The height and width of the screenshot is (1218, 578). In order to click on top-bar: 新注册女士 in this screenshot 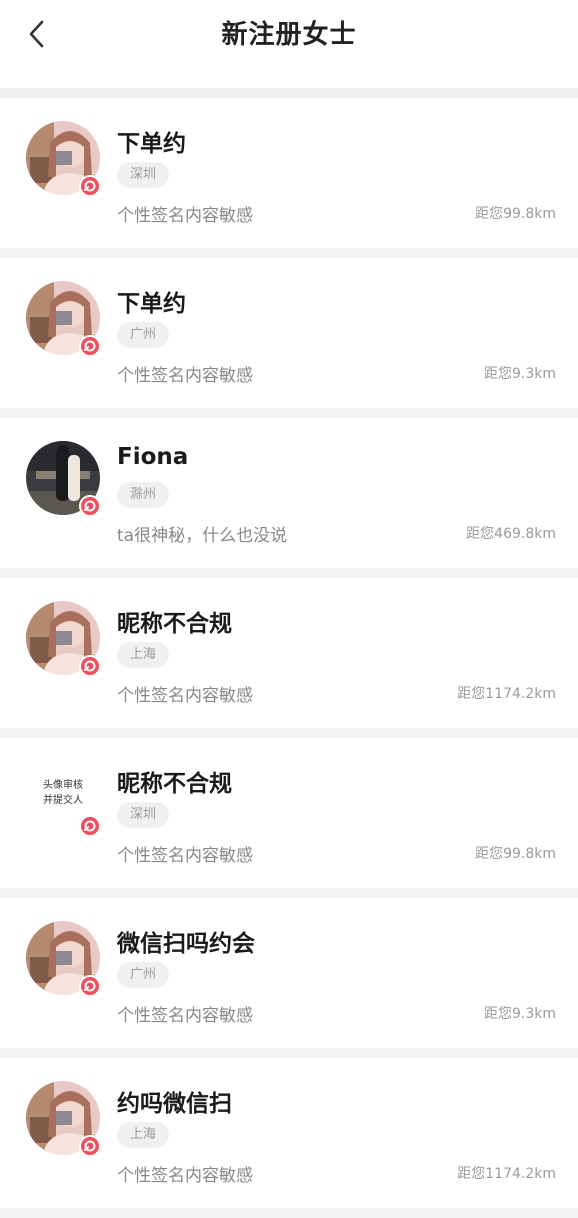, I will do `click(289, 44)`.